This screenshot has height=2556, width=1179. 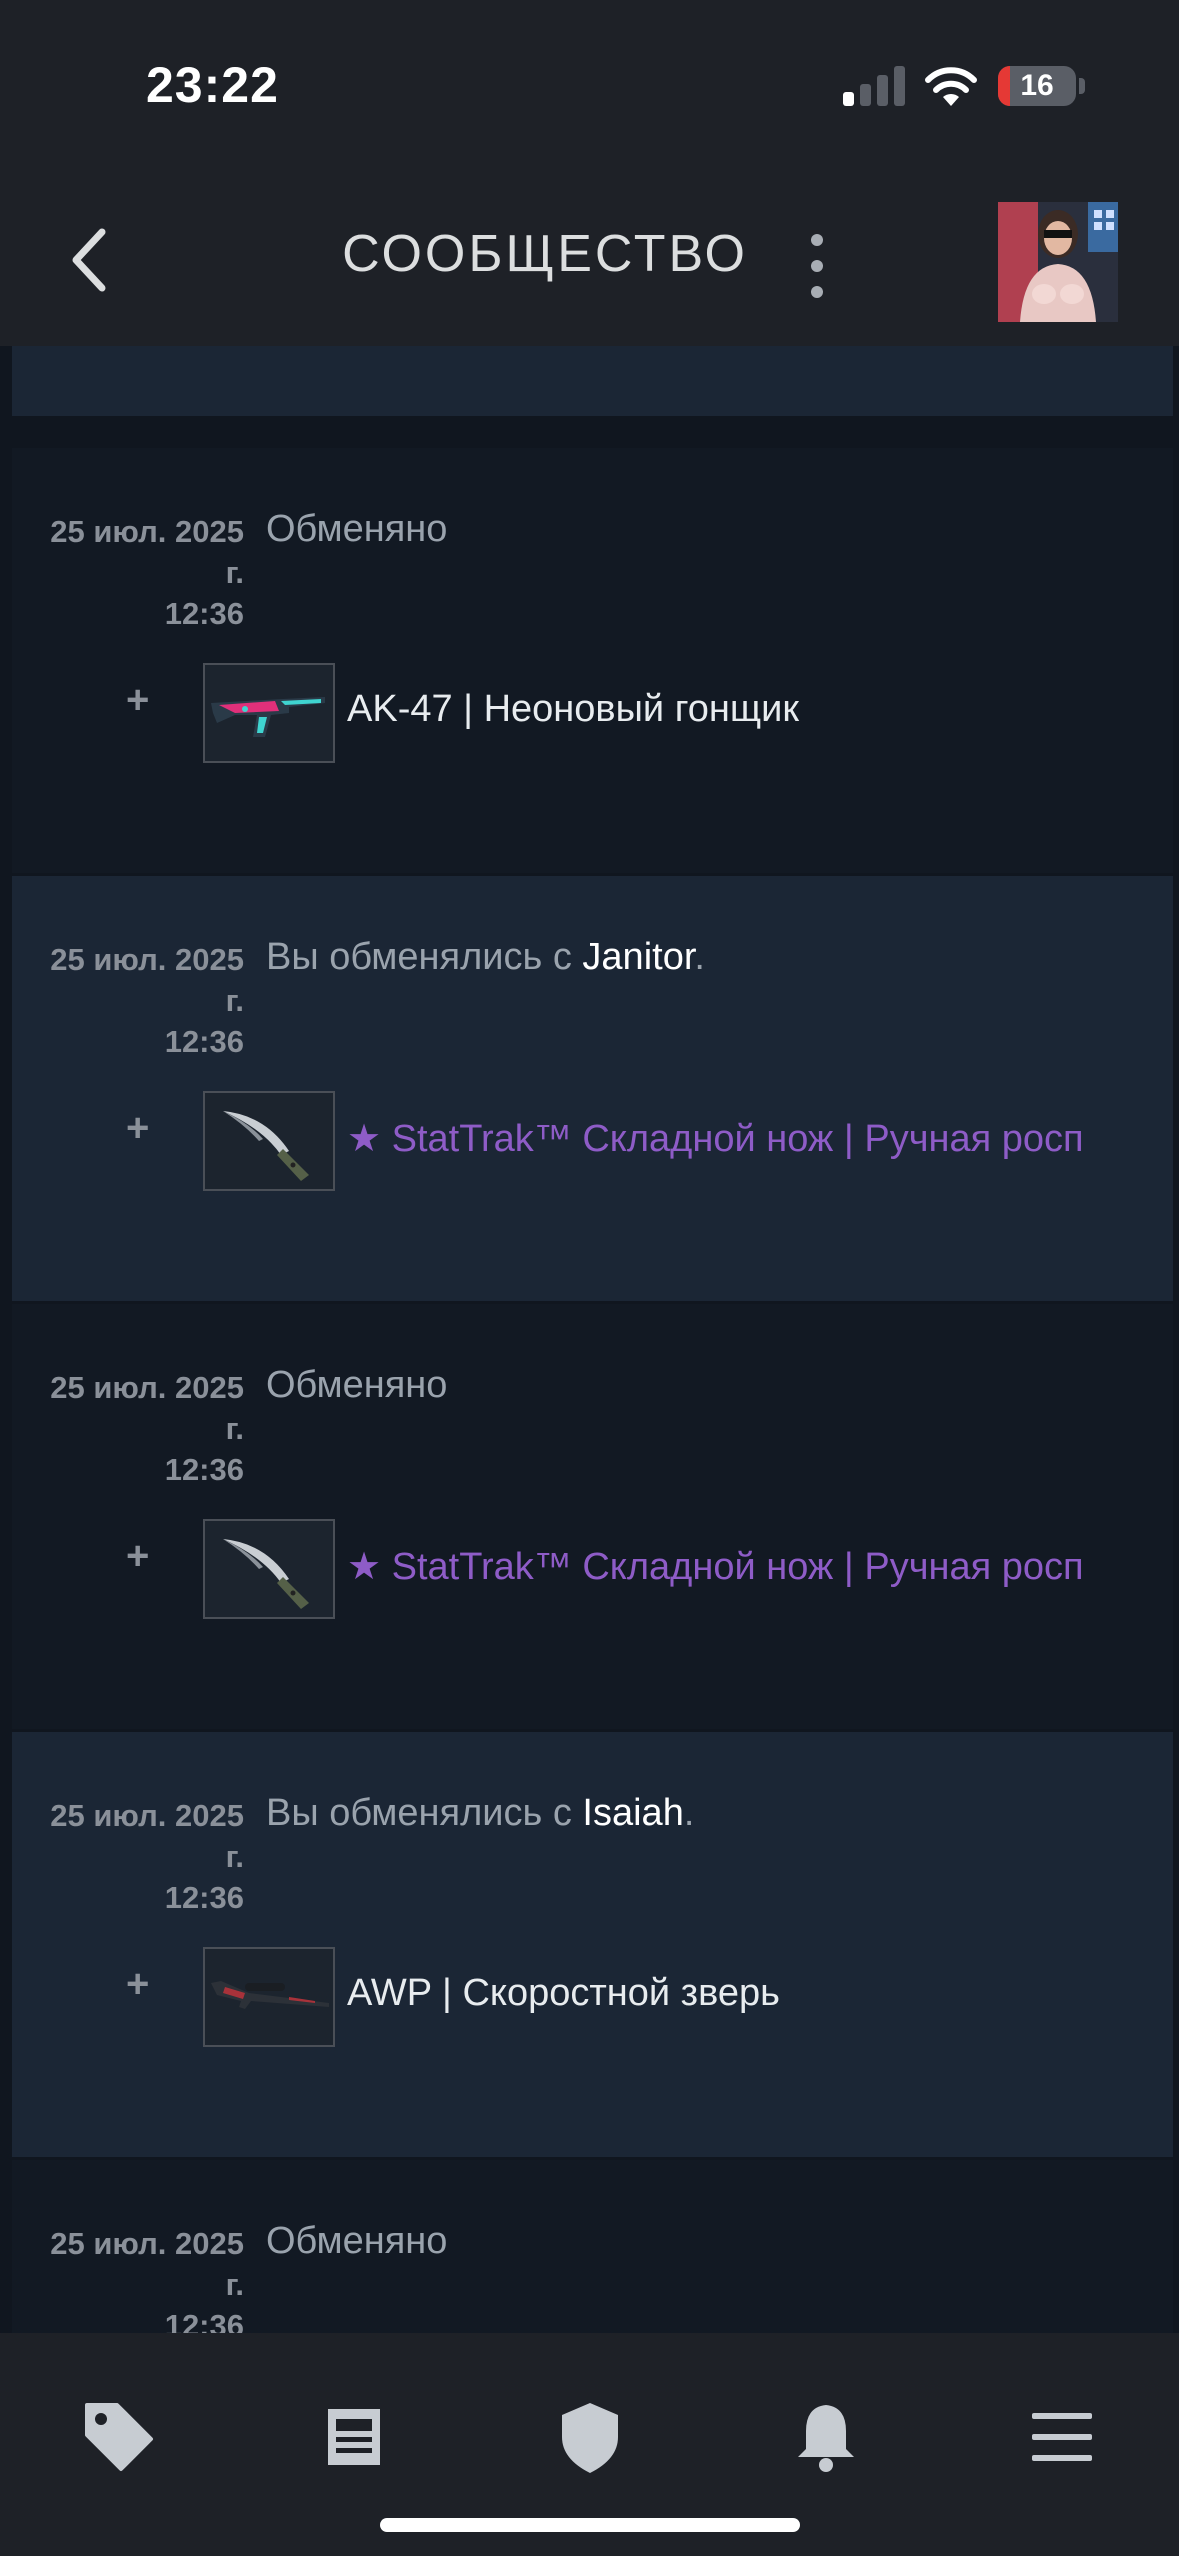 I want to click on more-options-icon, so click(x=817, y=266).